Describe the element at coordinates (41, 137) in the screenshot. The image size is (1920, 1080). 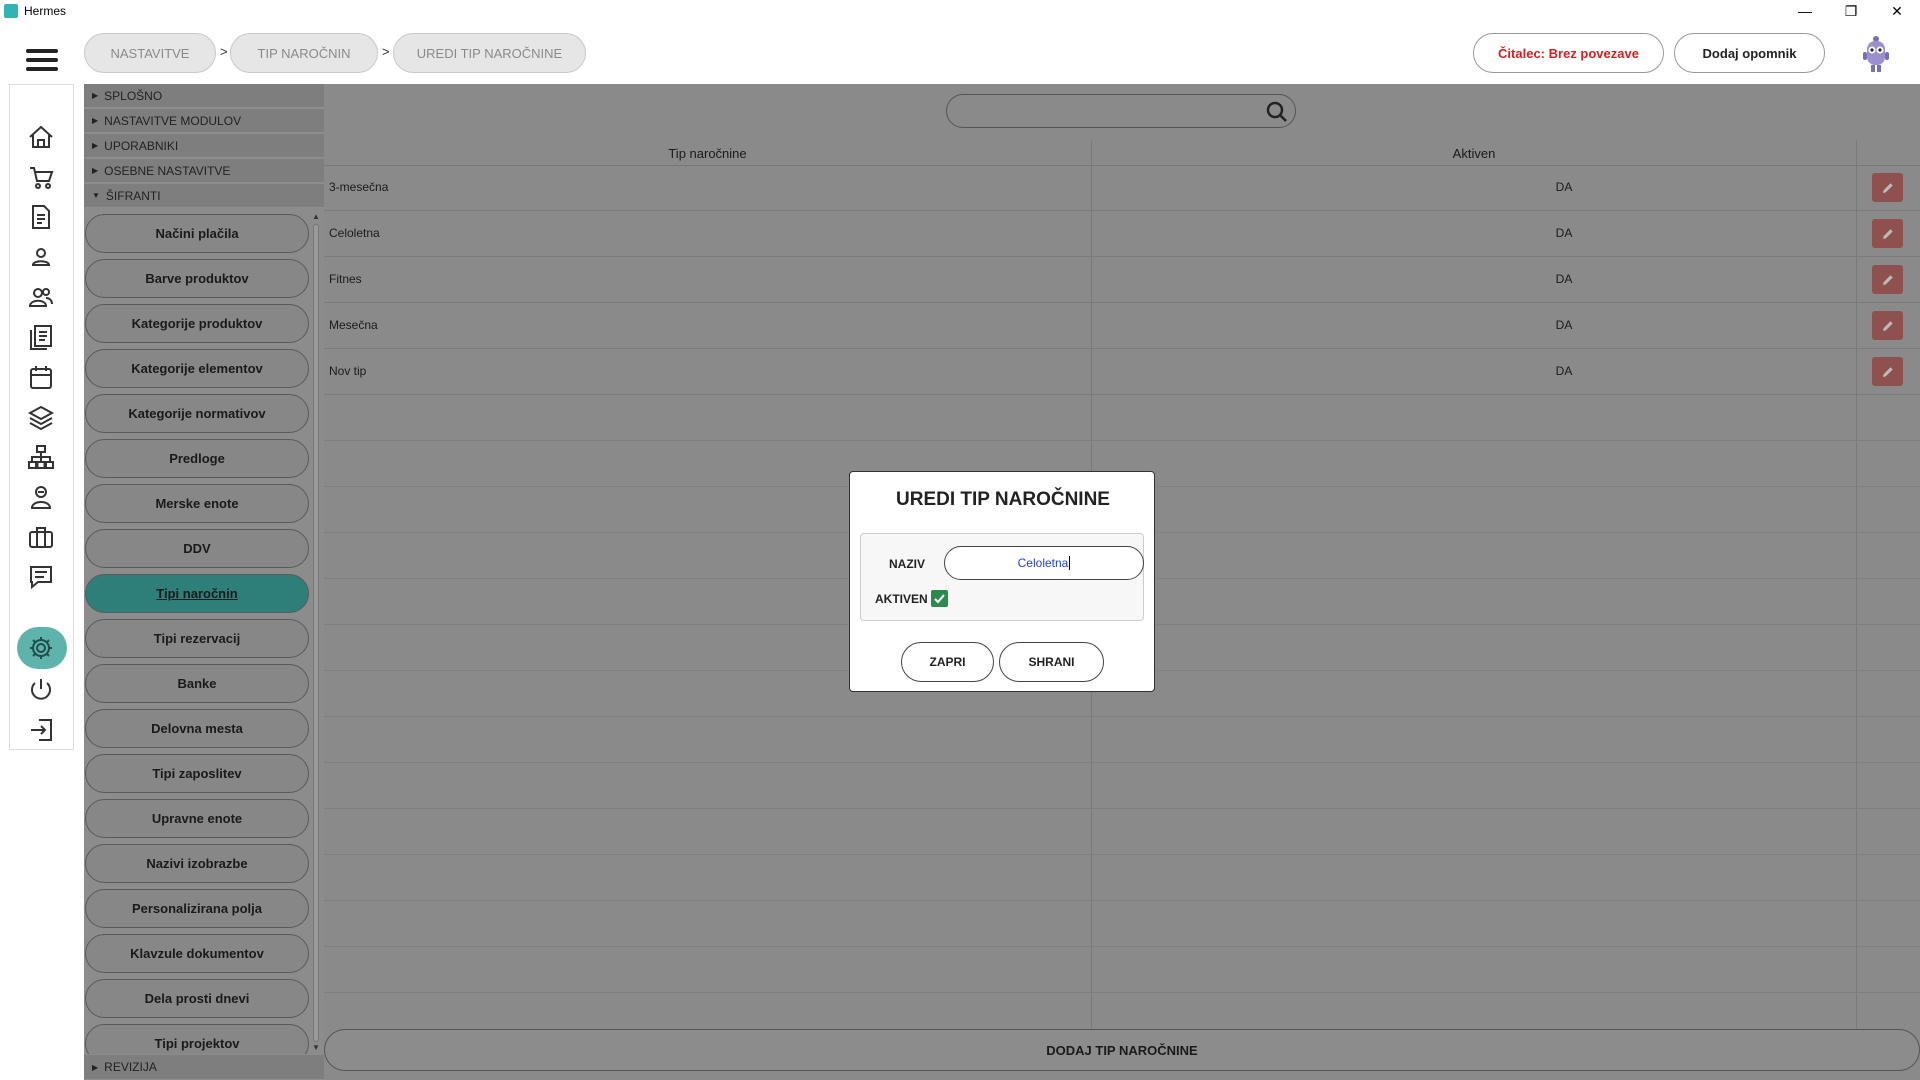
I see `home-icon` at that location.